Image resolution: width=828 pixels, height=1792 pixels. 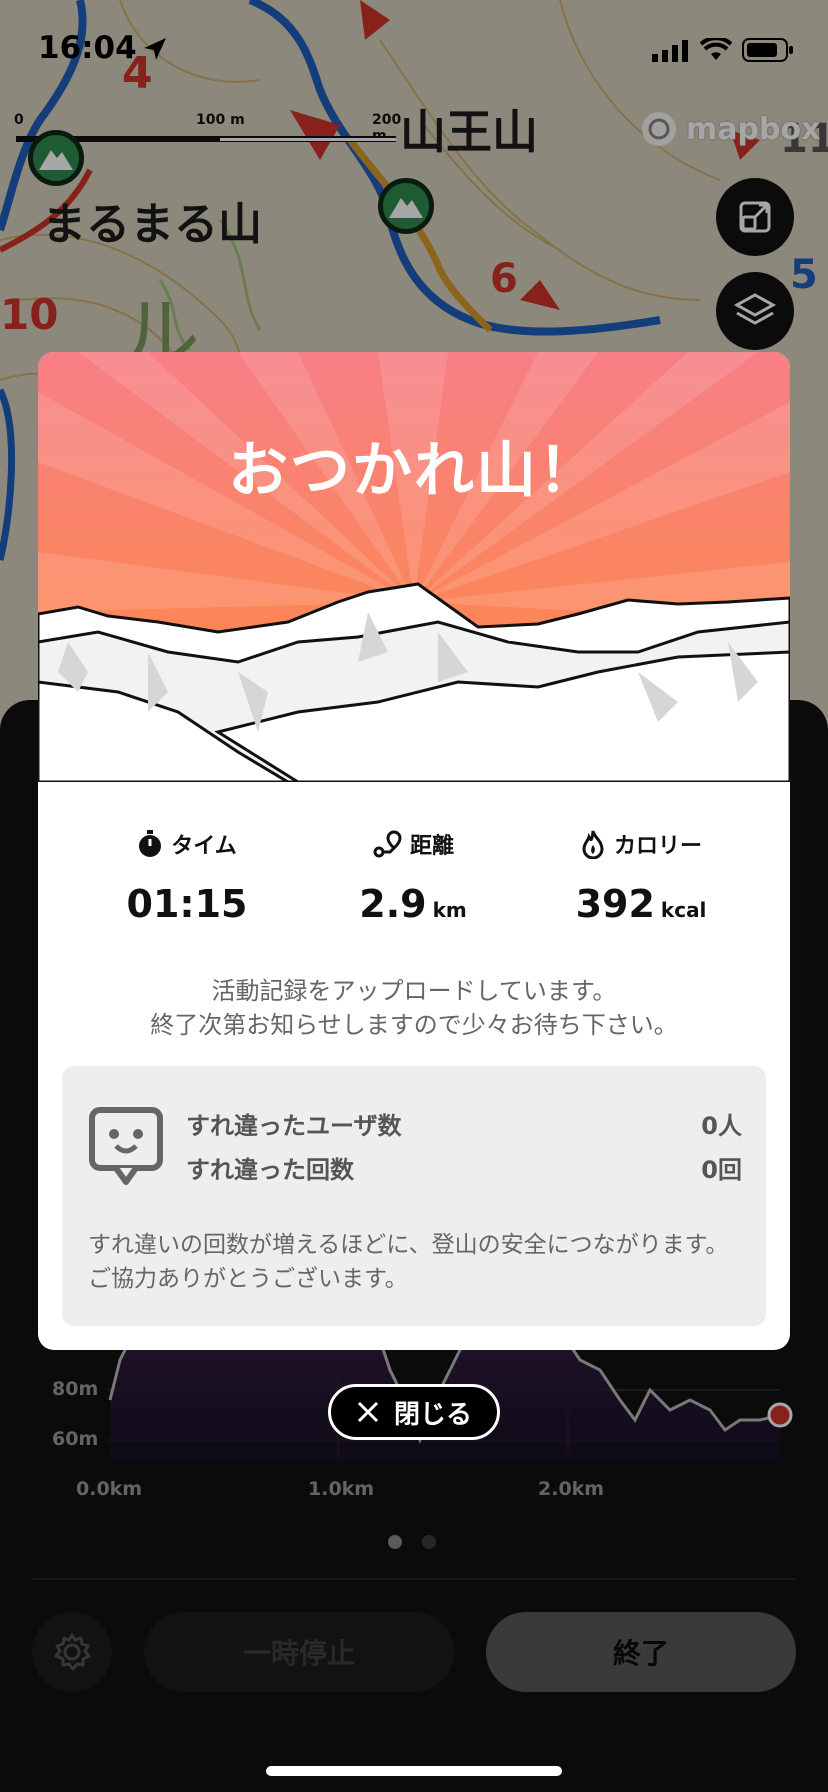 I want to click on stat-calories-label: カロリー, so click(x=657, y=846).